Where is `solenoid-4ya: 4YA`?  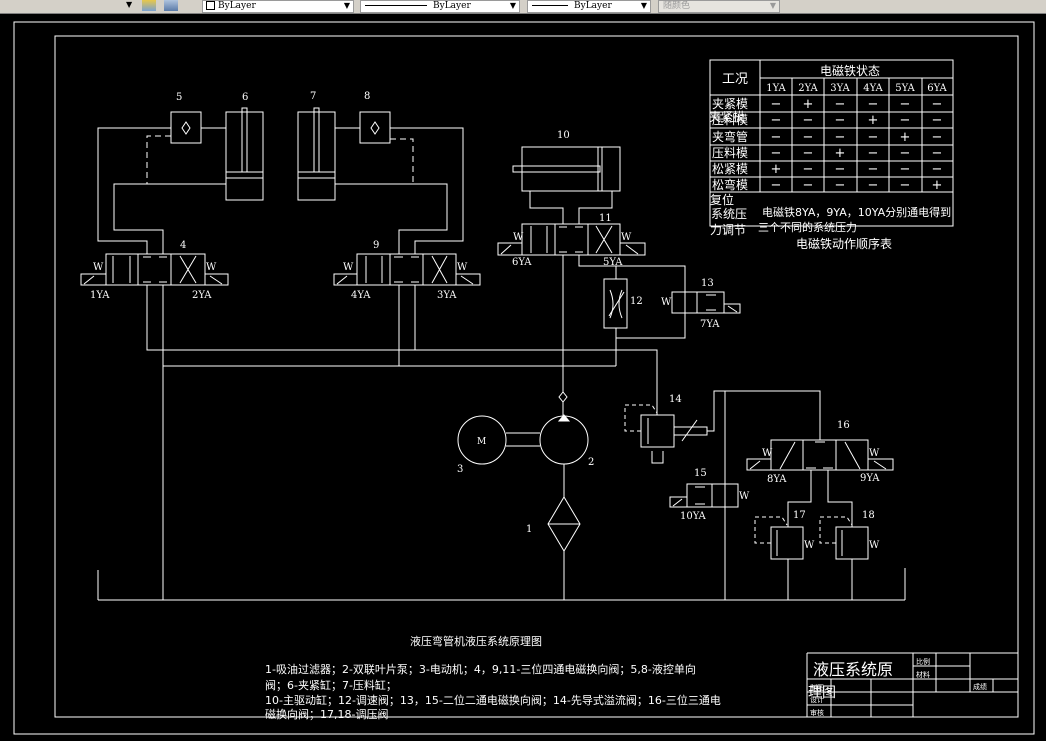 solenoid-4ya: 4YA is located at coordinates (361, 295).